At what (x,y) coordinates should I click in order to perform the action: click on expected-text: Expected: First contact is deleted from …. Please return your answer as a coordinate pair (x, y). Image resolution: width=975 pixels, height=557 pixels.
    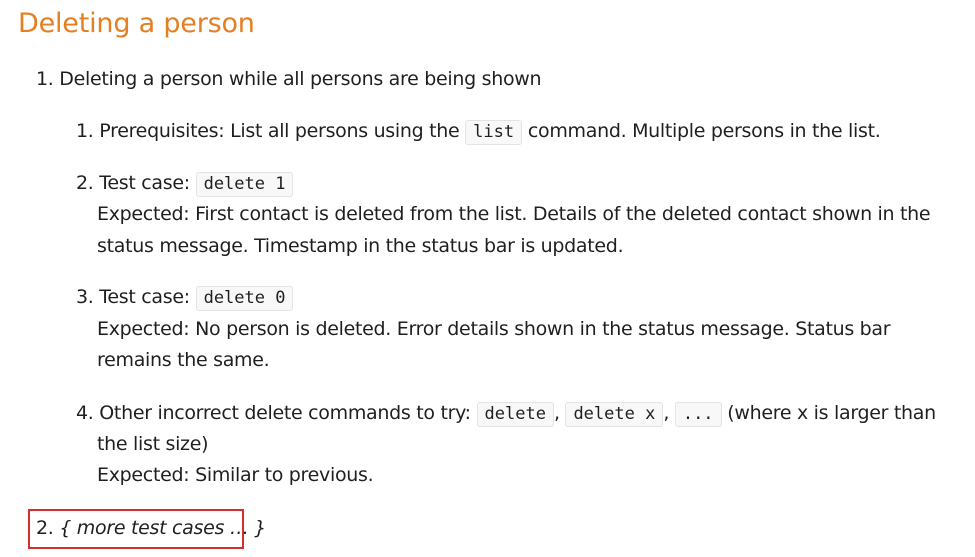
    Looking at the image, I should click on (514, 214).